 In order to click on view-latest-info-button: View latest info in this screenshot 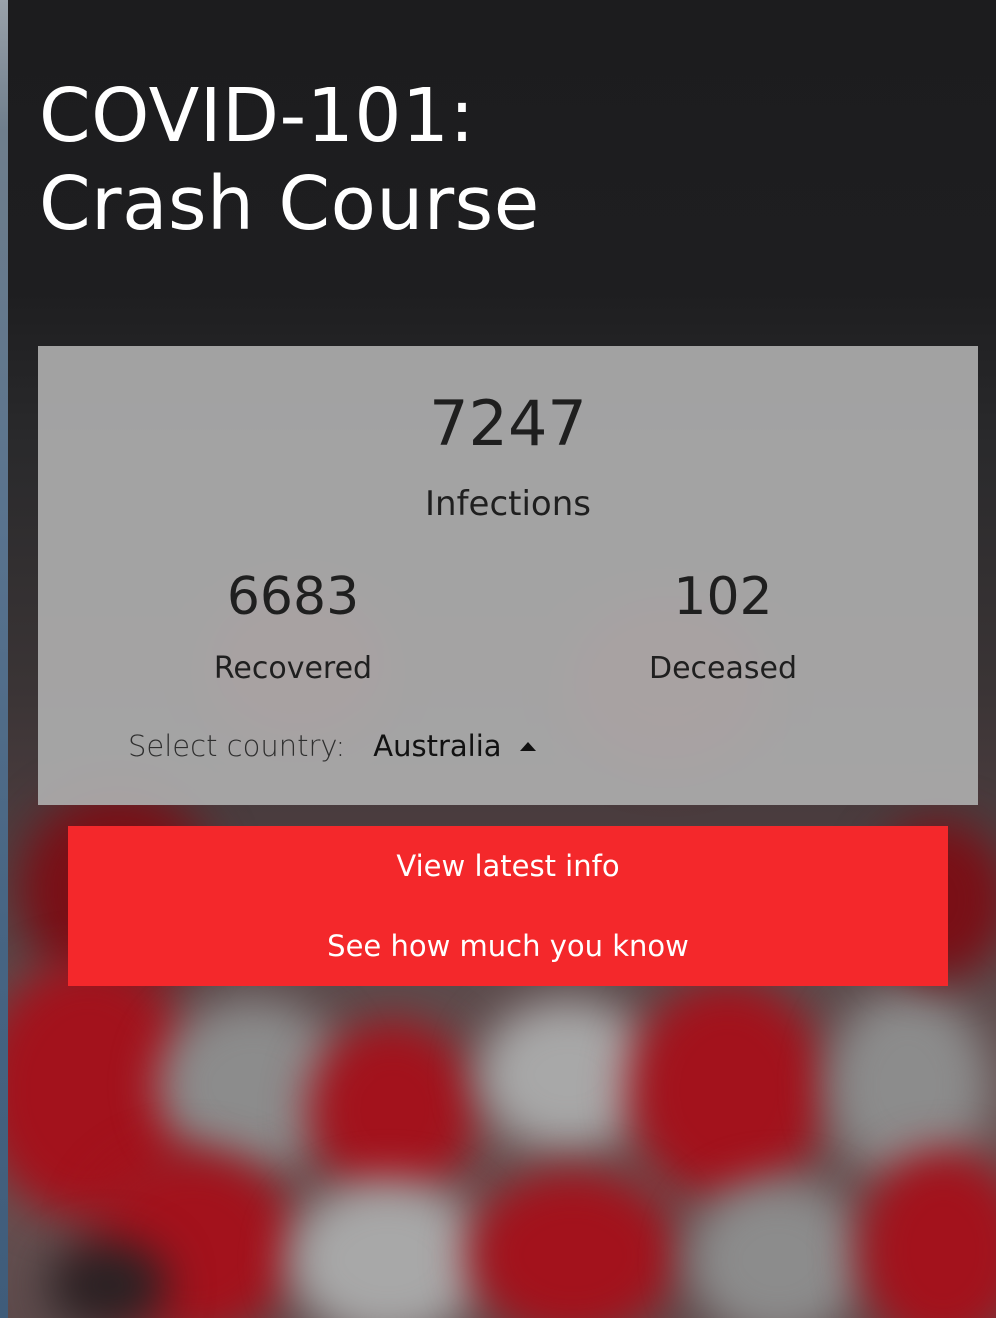, I will do `click(508, 866)`.